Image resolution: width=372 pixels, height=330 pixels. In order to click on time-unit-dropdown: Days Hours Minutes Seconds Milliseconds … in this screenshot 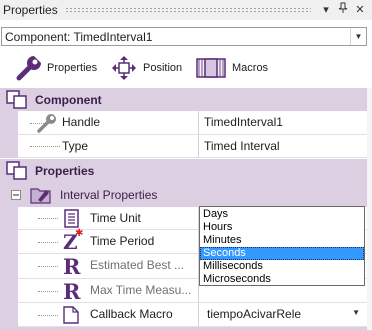, I will do `click(282, 246)`.